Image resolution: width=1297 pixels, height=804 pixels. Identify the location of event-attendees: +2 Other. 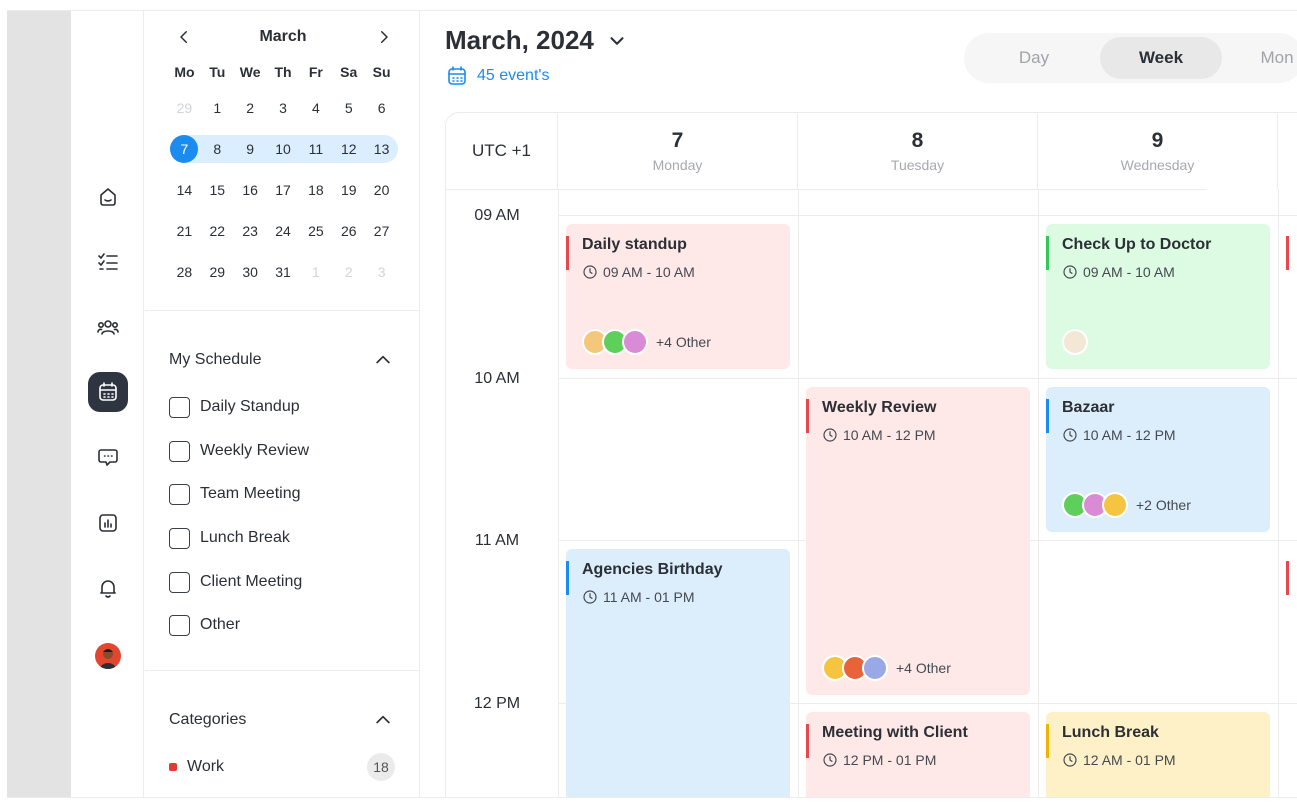
(1126, 505).